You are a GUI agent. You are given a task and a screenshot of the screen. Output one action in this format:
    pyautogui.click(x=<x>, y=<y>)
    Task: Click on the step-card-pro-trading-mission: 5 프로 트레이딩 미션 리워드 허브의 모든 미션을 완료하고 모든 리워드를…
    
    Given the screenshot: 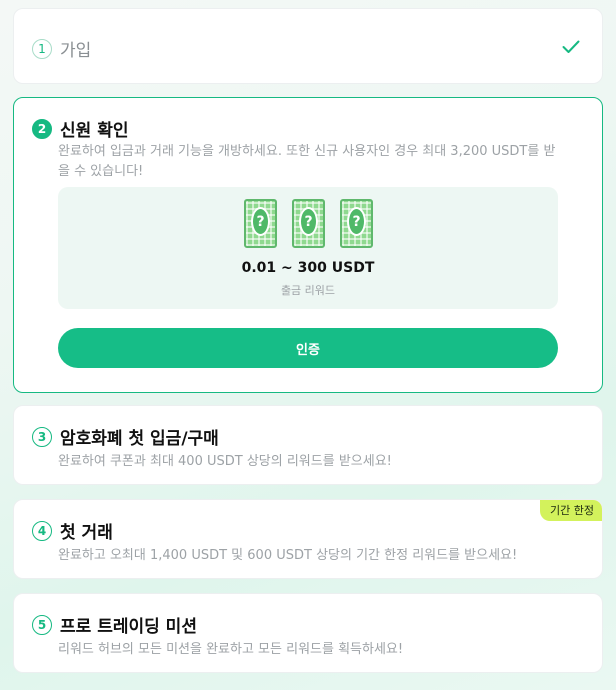 What is the action you would take?
    pyautogui.click(x=308, y=633)
    